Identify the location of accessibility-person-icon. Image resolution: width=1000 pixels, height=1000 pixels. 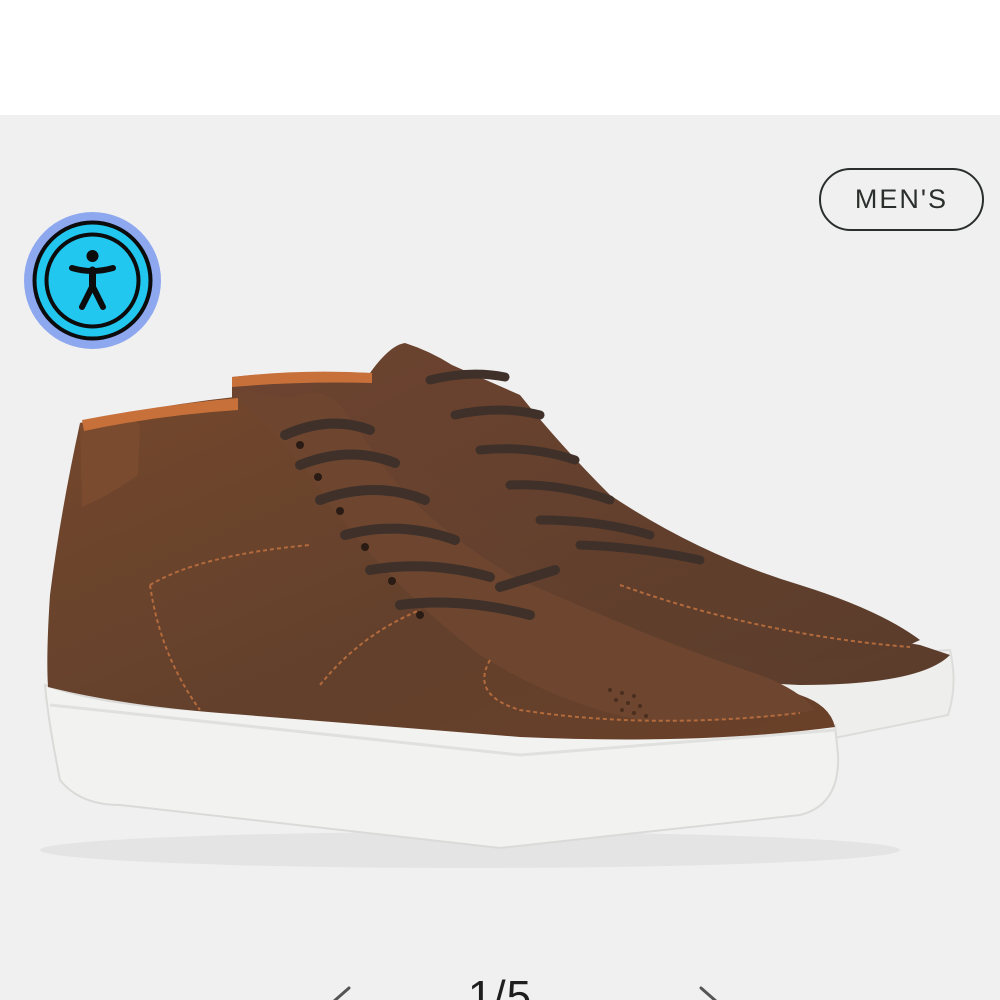
(92, 280).